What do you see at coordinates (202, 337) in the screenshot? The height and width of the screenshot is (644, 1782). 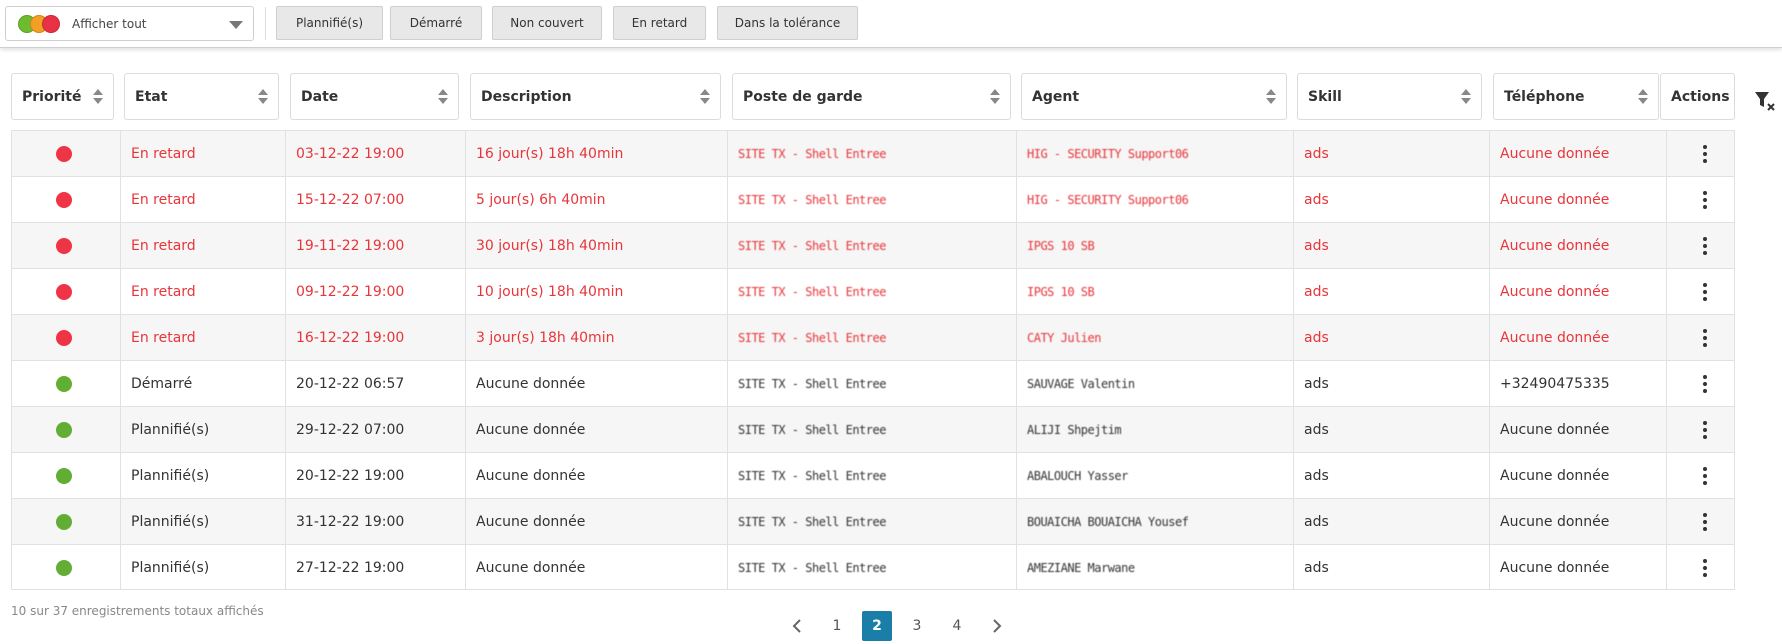 I see `etat-cell: En retard` at bounding box center [202, 337].